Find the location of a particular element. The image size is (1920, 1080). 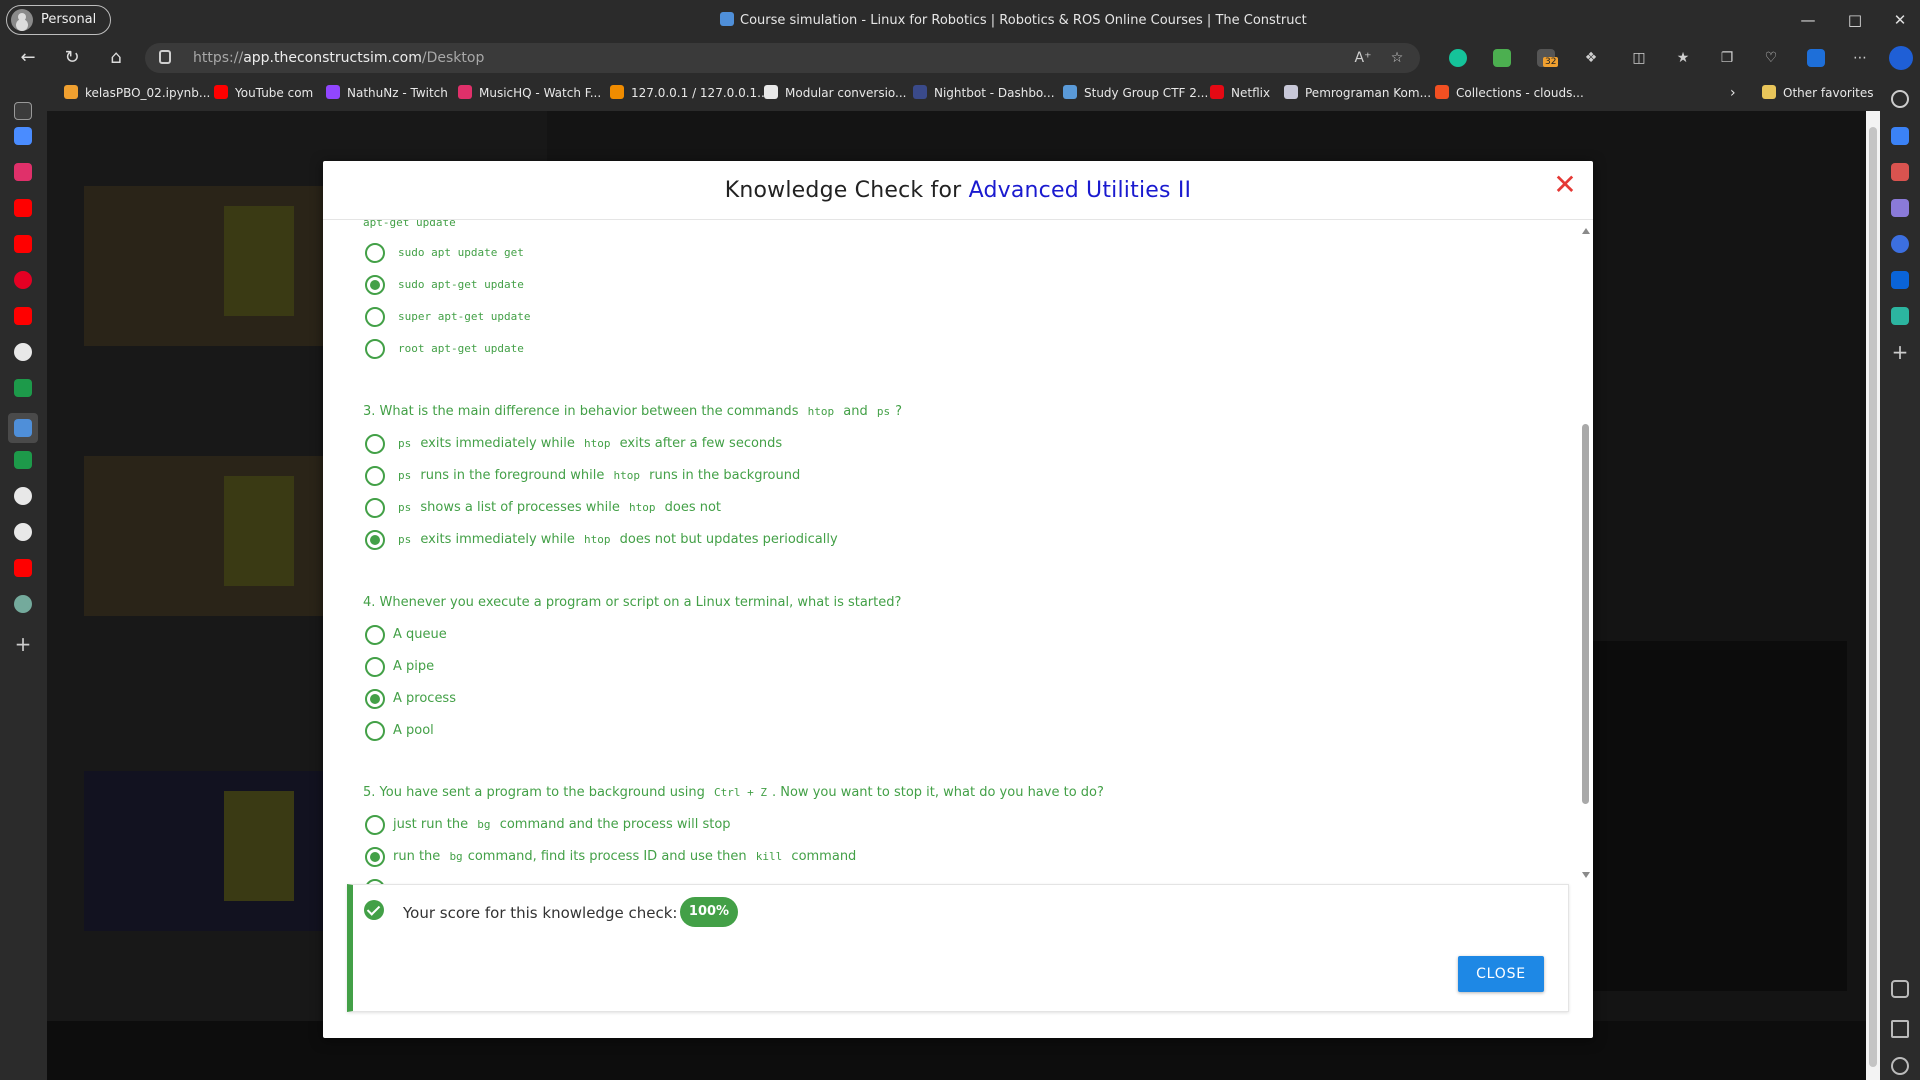

back-icon: ← is located at coordinates (28, 58).